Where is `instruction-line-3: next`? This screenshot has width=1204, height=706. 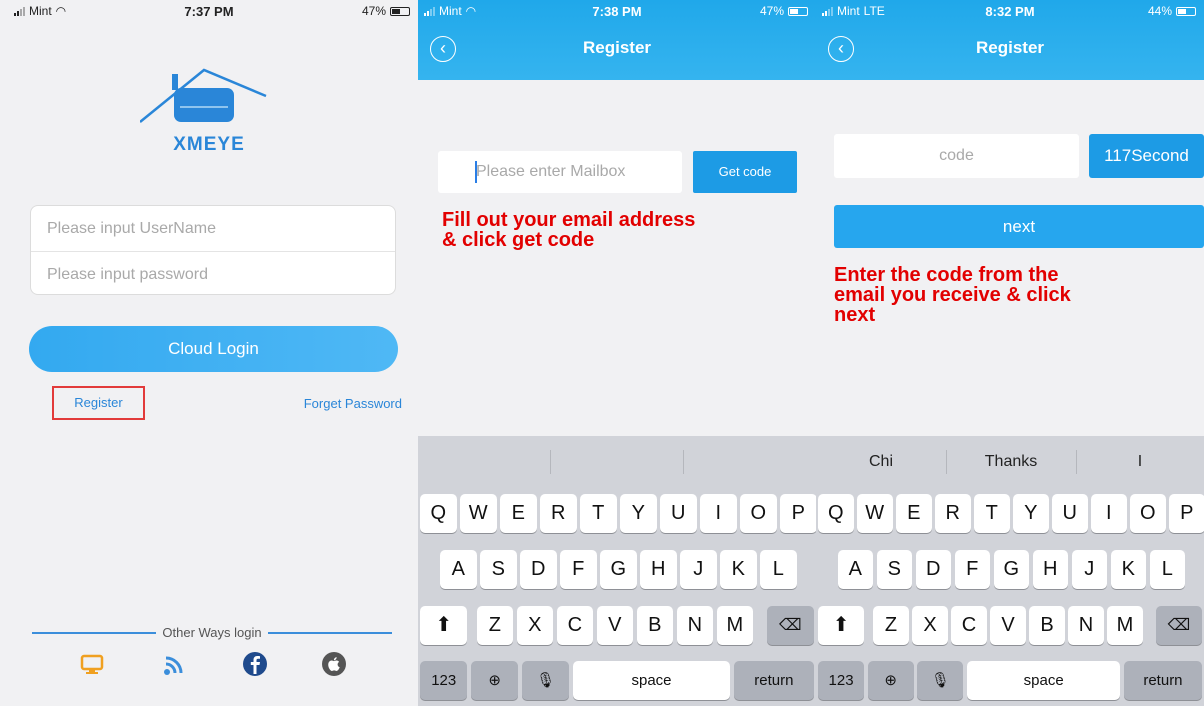 instruction-line-3: next is located at coordinates (855, 315).